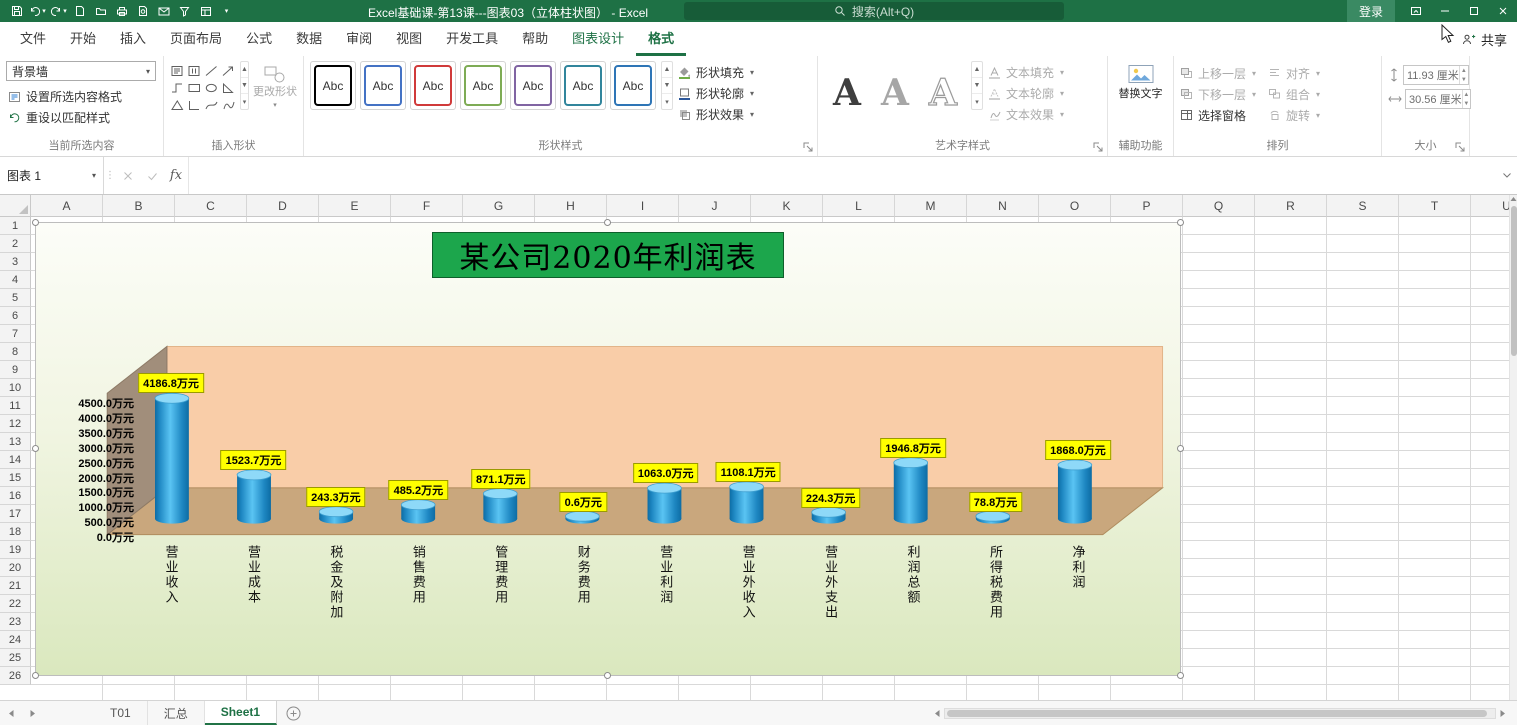 This screenshot has height=725, width=1517. What do you see at coordinates (244, 70) in the screenshot?
I see `scroll-up-icon: ▲` at bounding box center [244, 70].